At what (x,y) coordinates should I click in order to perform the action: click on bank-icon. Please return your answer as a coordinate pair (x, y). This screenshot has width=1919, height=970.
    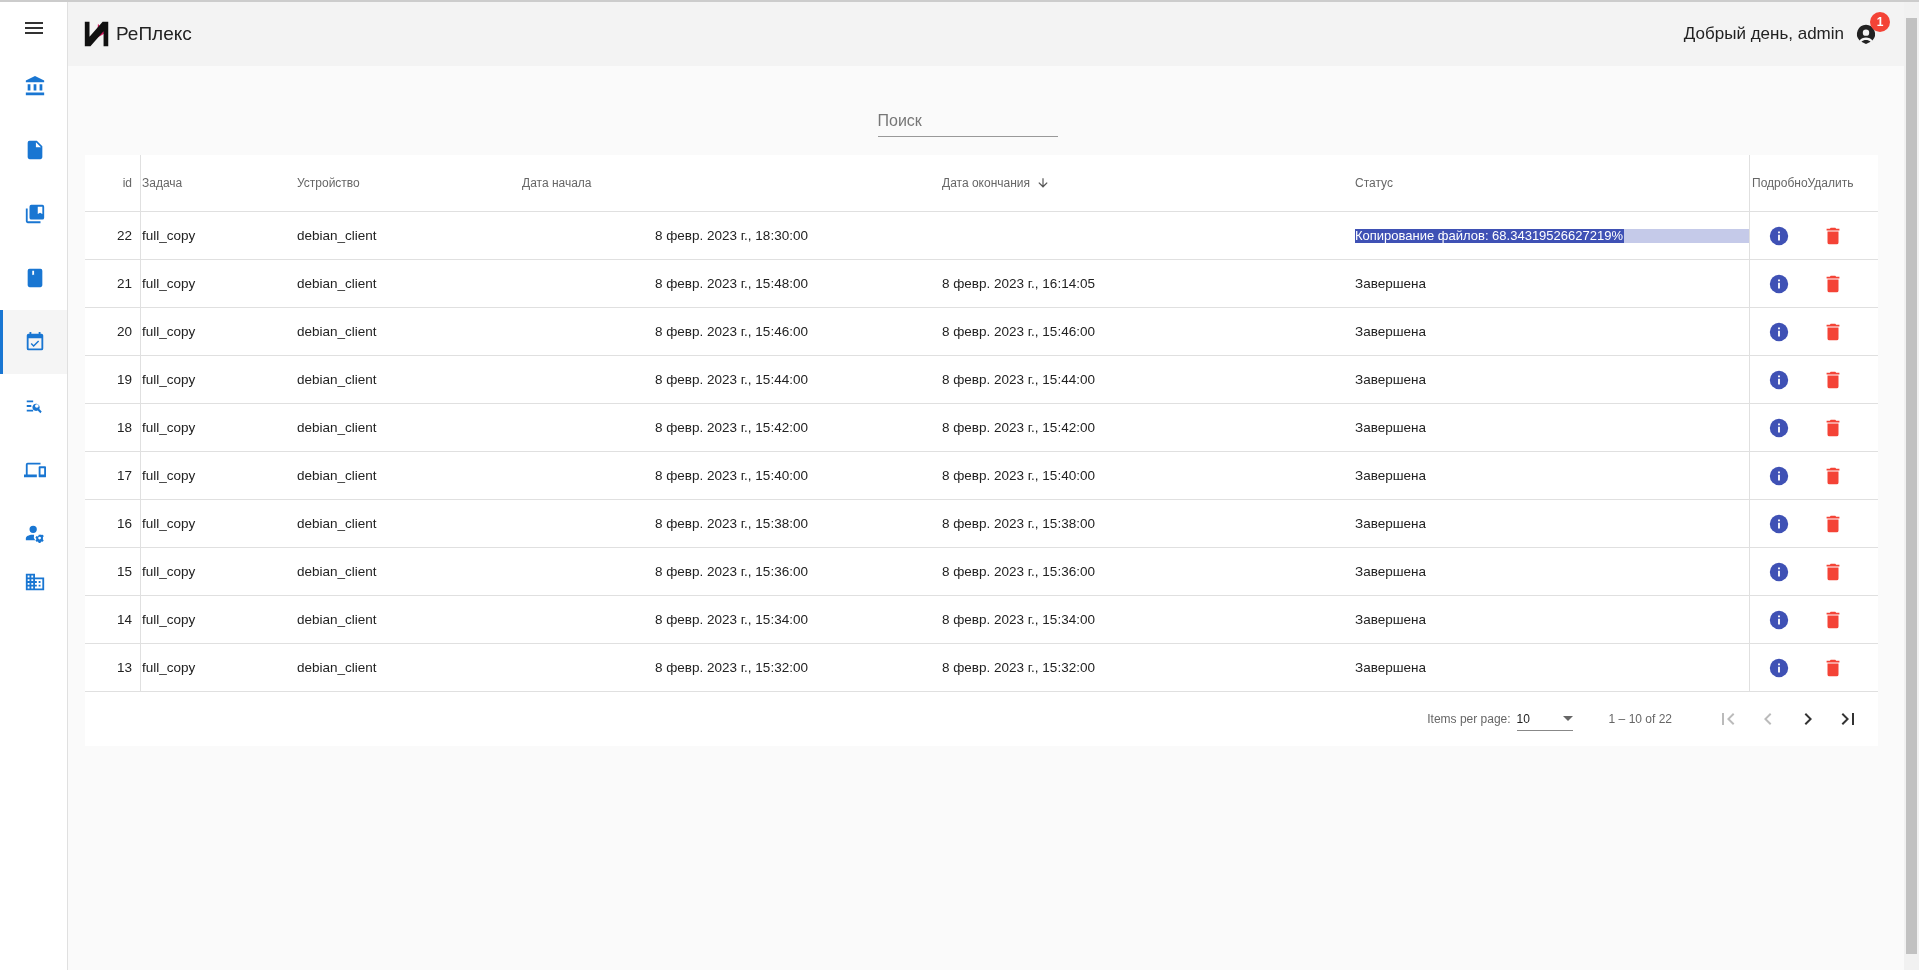
    Looking at the image, I should click on (35, 86).